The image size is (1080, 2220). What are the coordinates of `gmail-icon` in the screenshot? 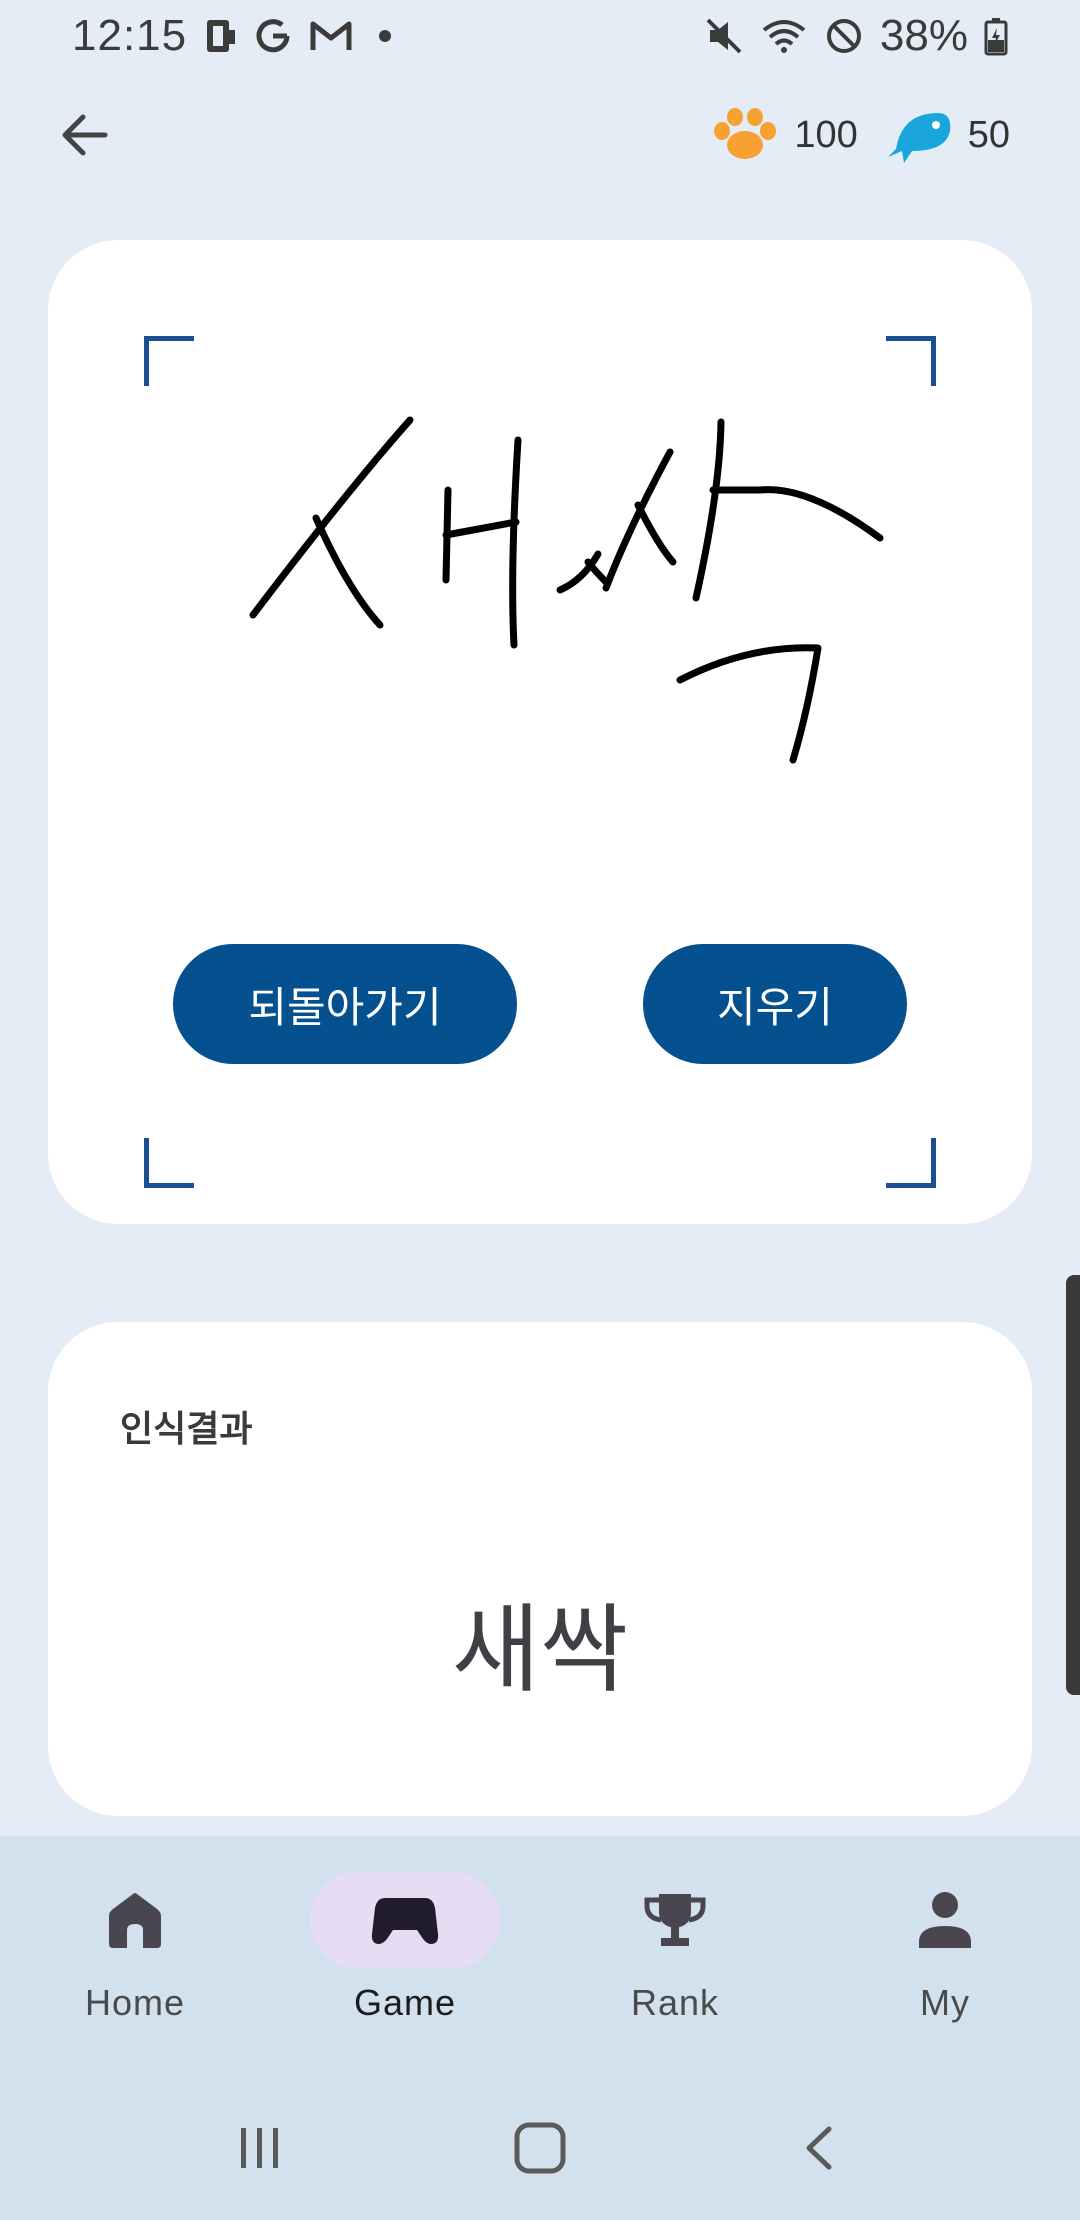 It's located at (331, 36).